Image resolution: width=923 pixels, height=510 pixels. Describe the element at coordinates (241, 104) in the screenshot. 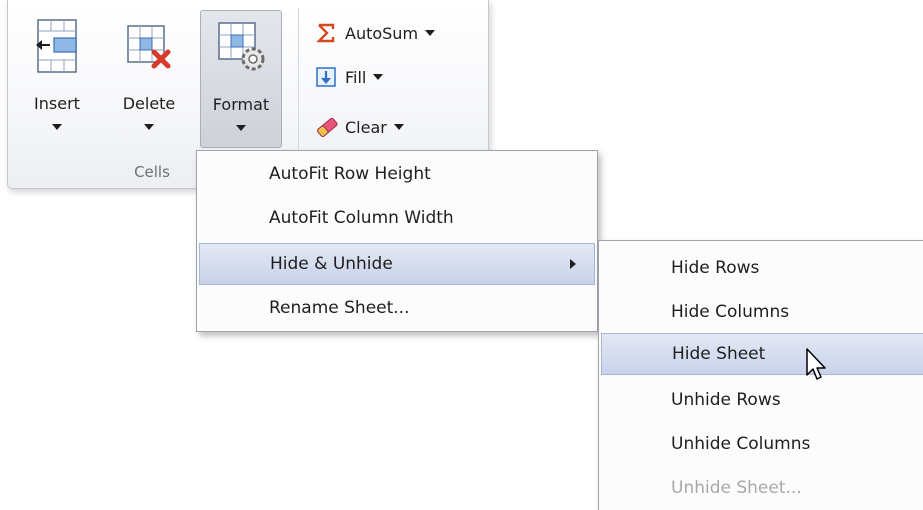

I see `format-label: Format` at that location.